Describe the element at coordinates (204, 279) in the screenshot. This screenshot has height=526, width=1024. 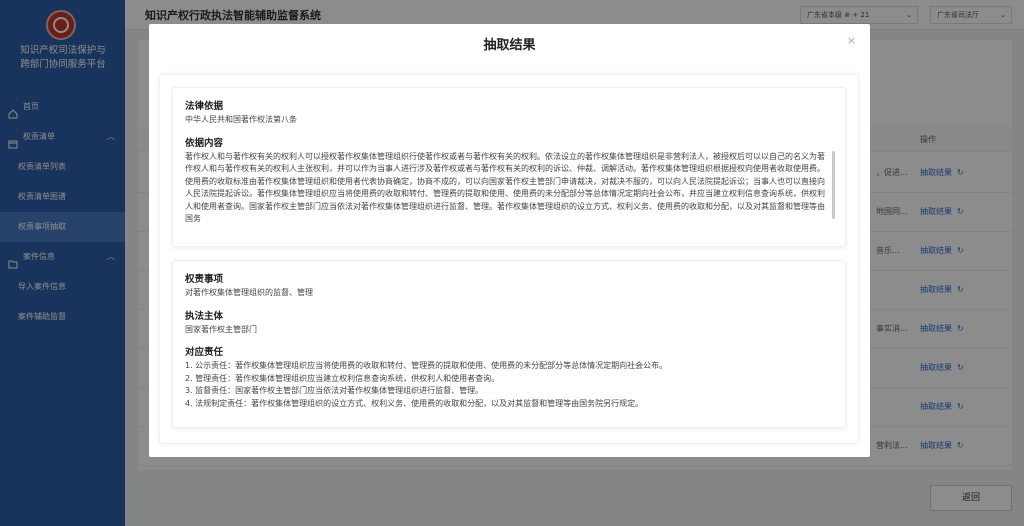
I see `rights-matter-heading: 权责事项` at that location.